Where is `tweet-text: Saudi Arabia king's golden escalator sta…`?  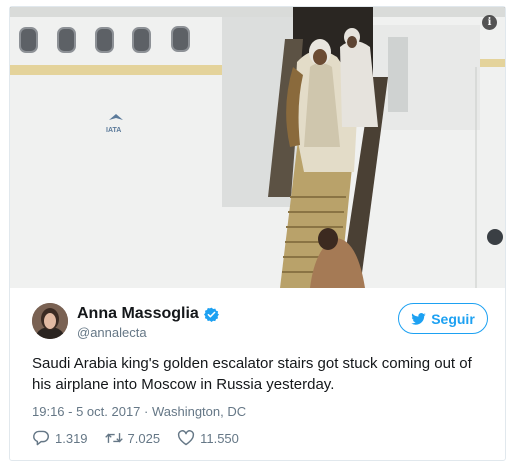
tweet-text: Saudi Arabia king's golden escalator sta… is located at coordinates (252, 374).